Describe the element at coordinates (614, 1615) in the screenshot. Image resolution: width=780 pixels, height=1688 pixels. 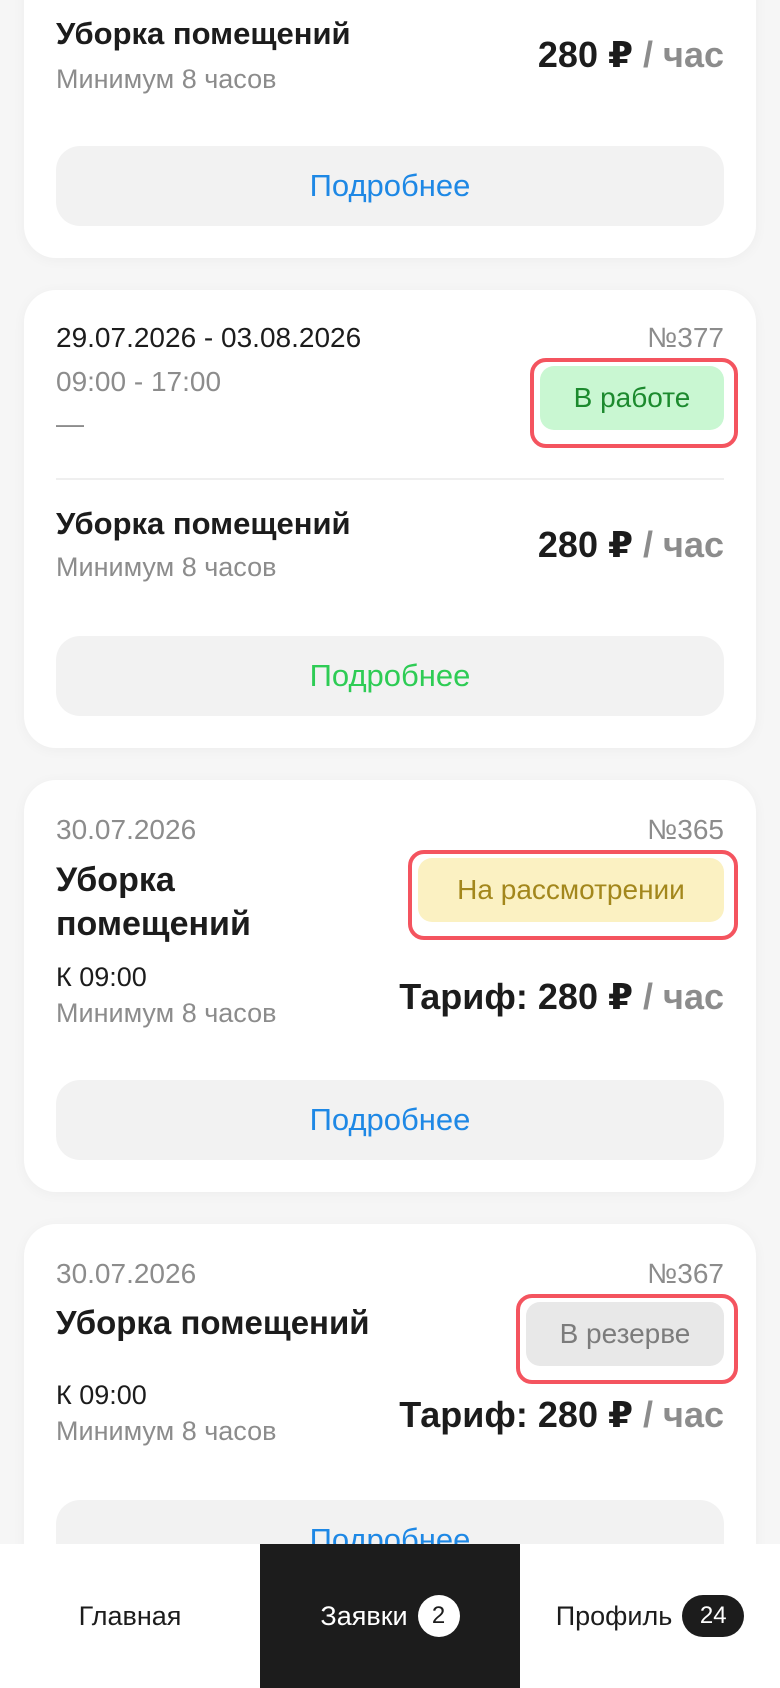
I see `nav-profile-label: Профиль` at that location.